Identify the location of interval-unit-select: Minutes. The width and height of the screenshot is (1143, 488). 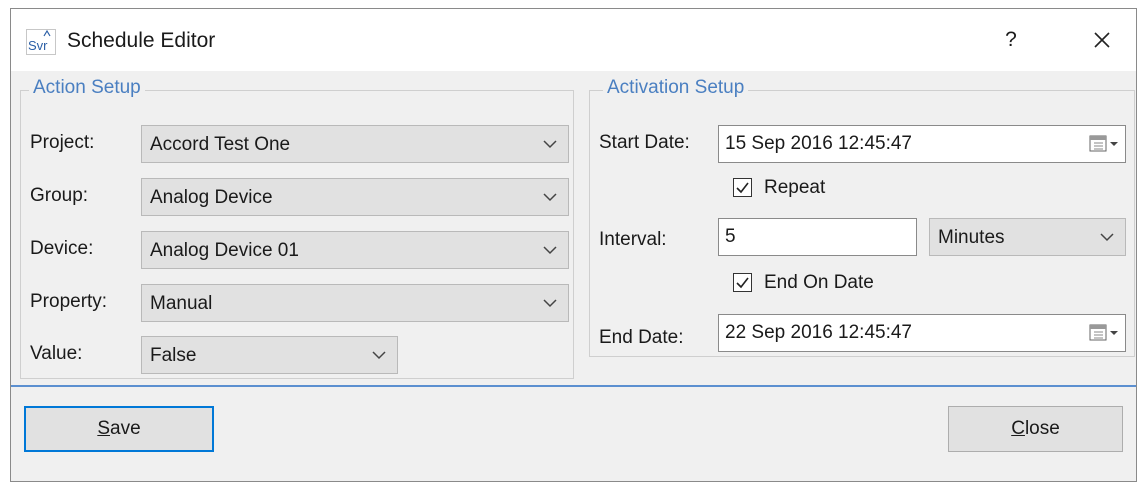
(1027, 237).